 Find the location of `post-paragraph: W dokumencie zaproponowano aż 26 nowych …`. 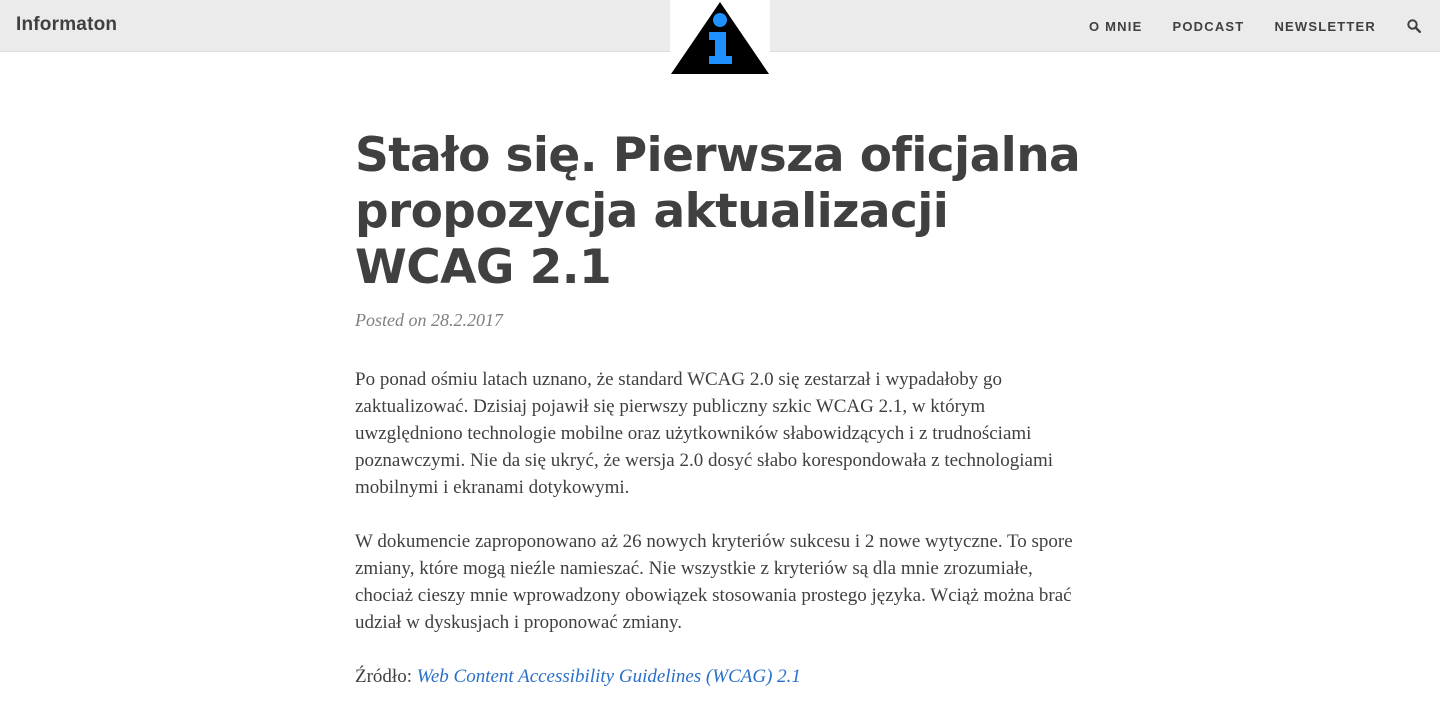

post-paragraph: W dokumencie zaproponowano aż 26 nowych … is located at coordinates (714, 582).